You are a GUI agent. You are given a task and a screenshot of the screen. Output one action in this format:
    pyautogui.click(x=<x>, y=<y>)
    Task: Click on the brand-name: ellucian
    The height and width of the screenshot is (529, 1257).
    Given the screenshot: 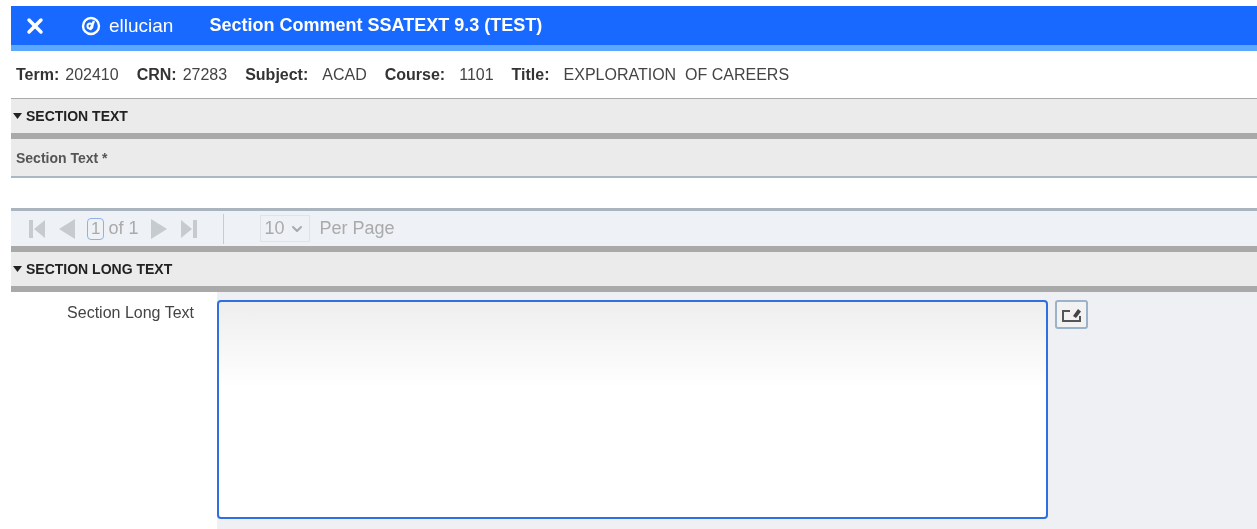 What is the action you would take?
    pyautogui.click(x=141, y=25)
    